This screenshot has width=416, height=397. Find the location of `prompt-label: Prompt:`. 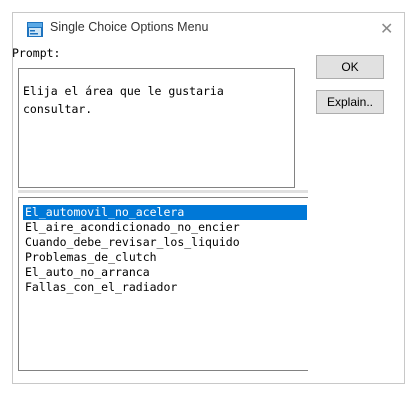

prompt-label: Prompt: is located at coordinates (36, 53).